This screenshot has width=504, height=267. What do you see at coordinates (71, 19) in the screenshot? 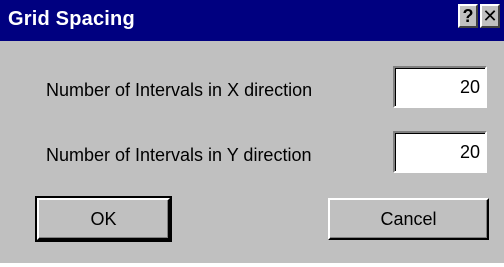
I see `window-title: Grid Spacing` at bounding box center [71, 19].